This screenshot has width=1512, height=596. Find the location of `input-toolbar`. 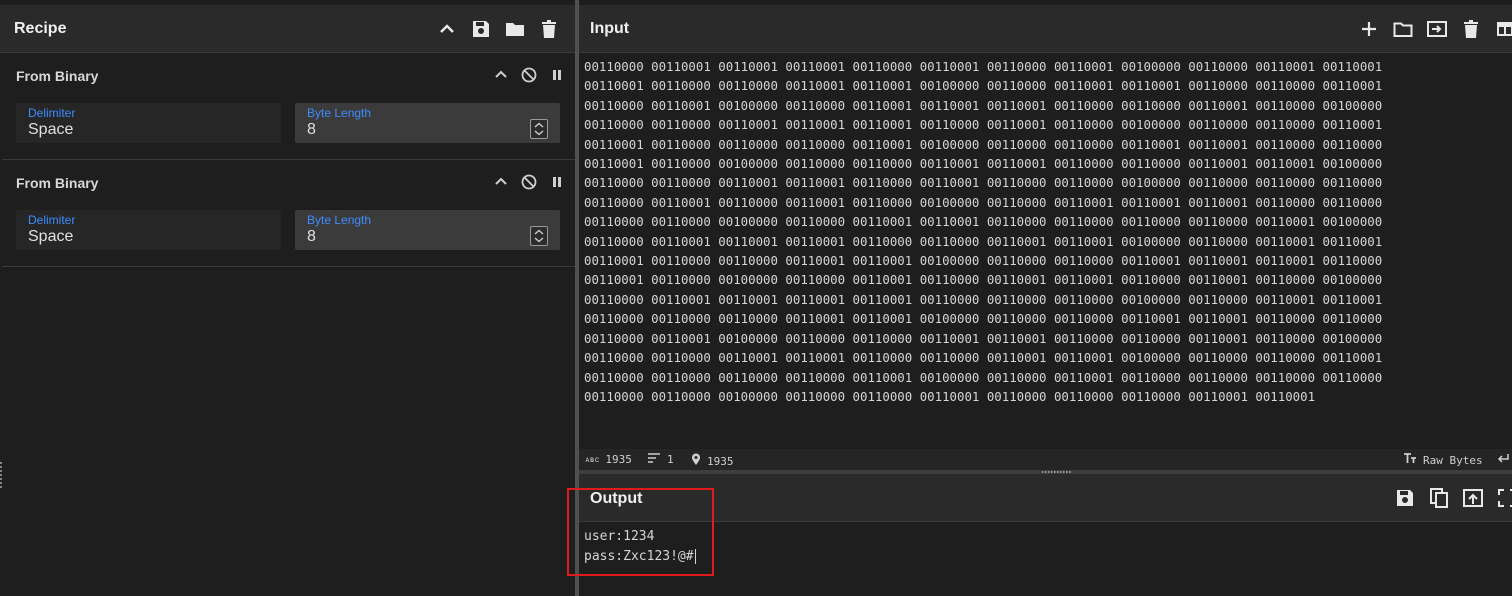

input-toolbar is located at coordinates (1435, 29).